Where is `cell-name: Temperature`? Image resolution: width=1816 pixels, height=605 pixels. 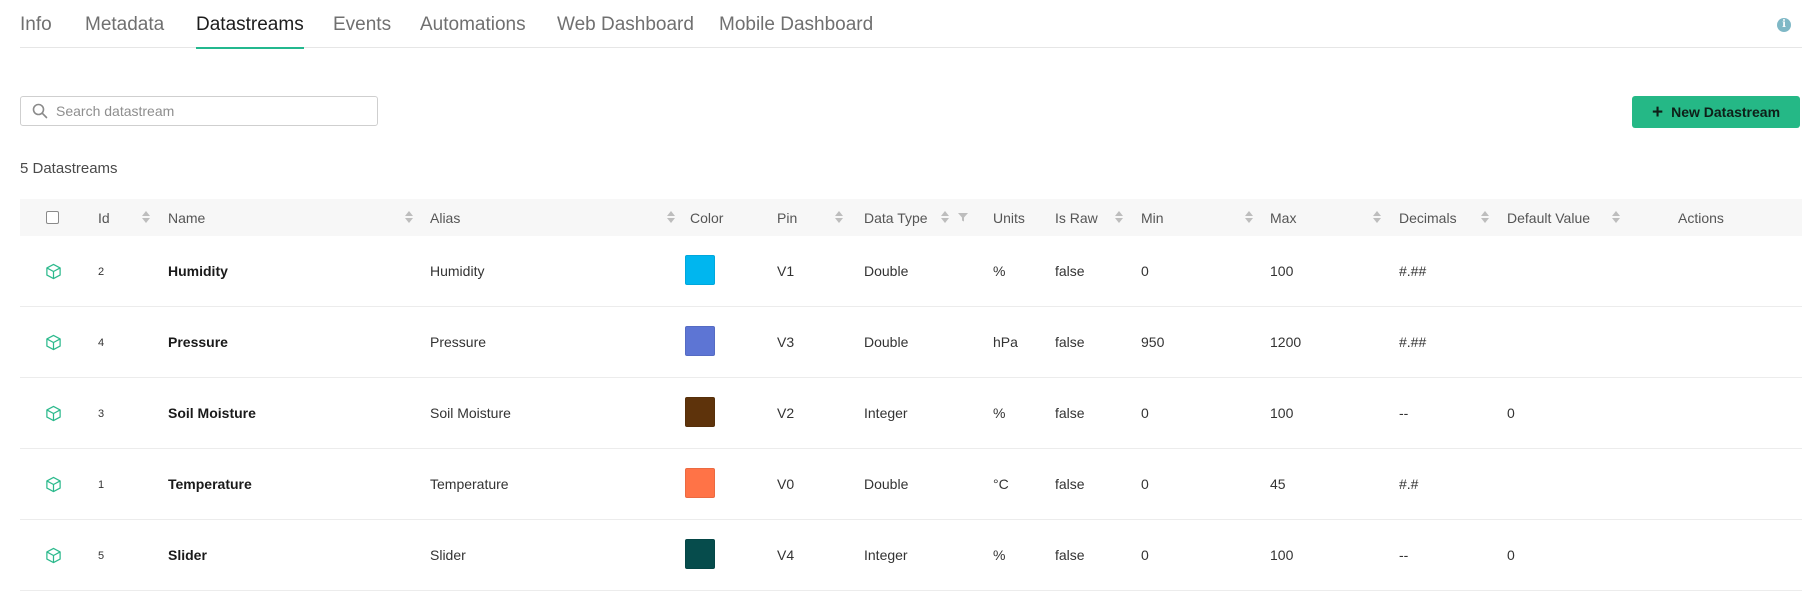
cell-name: Temperature is located at coordinates (210, 484).